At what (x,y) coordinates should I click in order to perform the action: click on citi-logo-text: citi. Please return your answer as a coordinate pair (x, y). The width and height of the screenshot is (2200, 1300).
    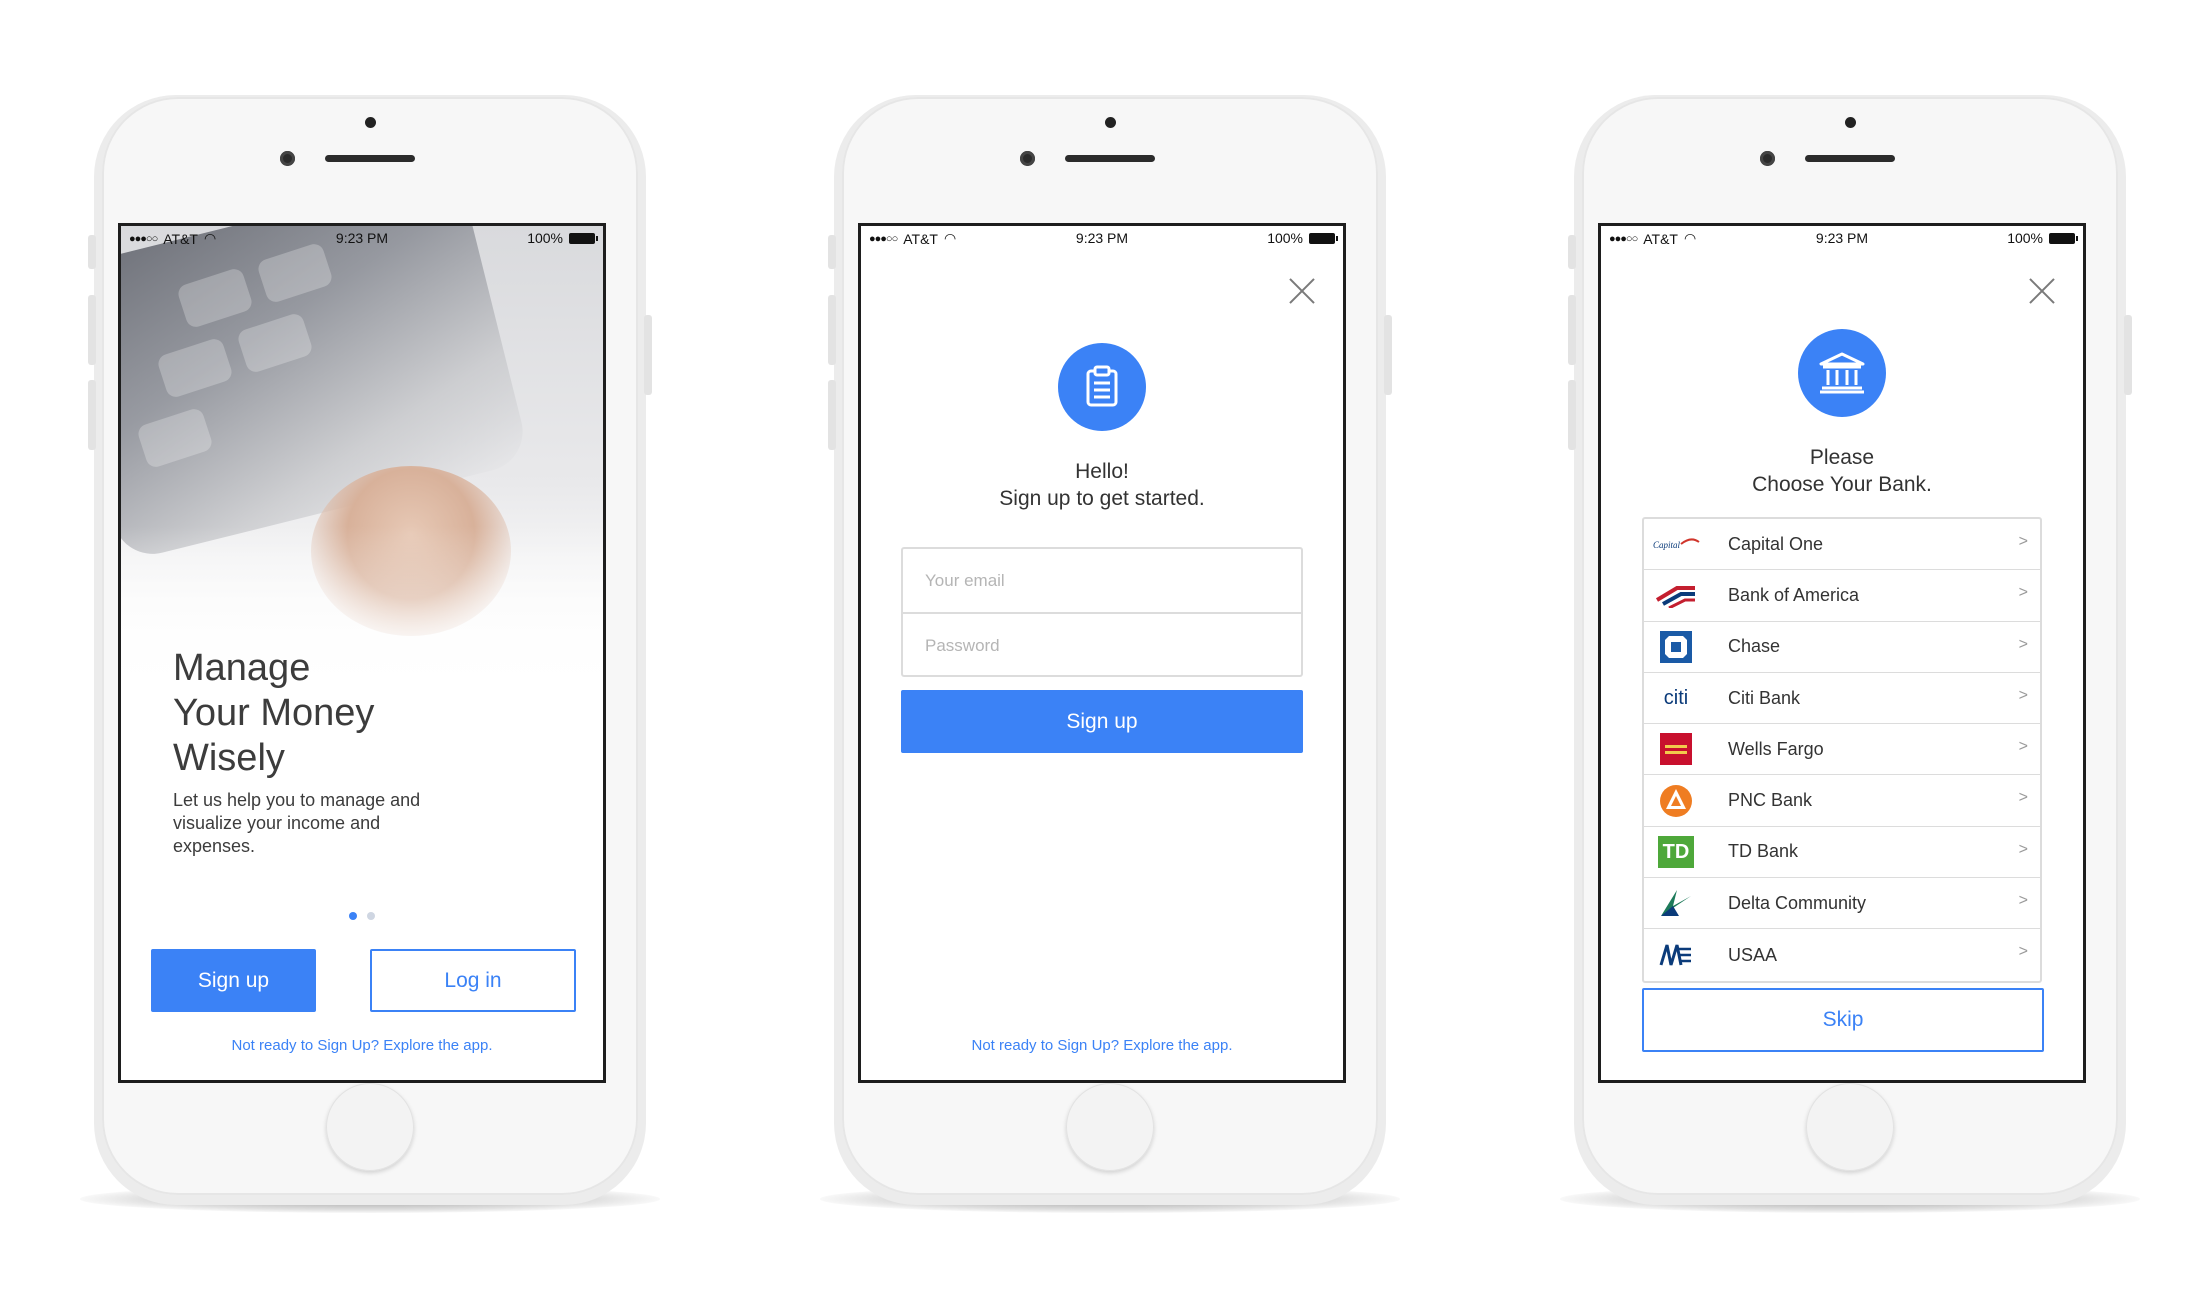
    Looking at the image, I should click on (1676, 697).